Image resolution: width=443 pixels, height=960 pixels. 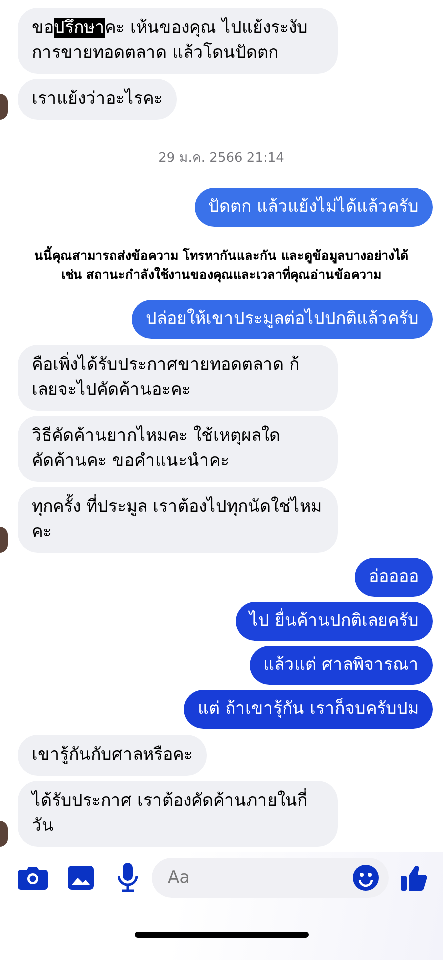 What do you see at coordinates (128, 878) in the screenshot?
I see `microphone-icon` at bounding box center [128, 878].